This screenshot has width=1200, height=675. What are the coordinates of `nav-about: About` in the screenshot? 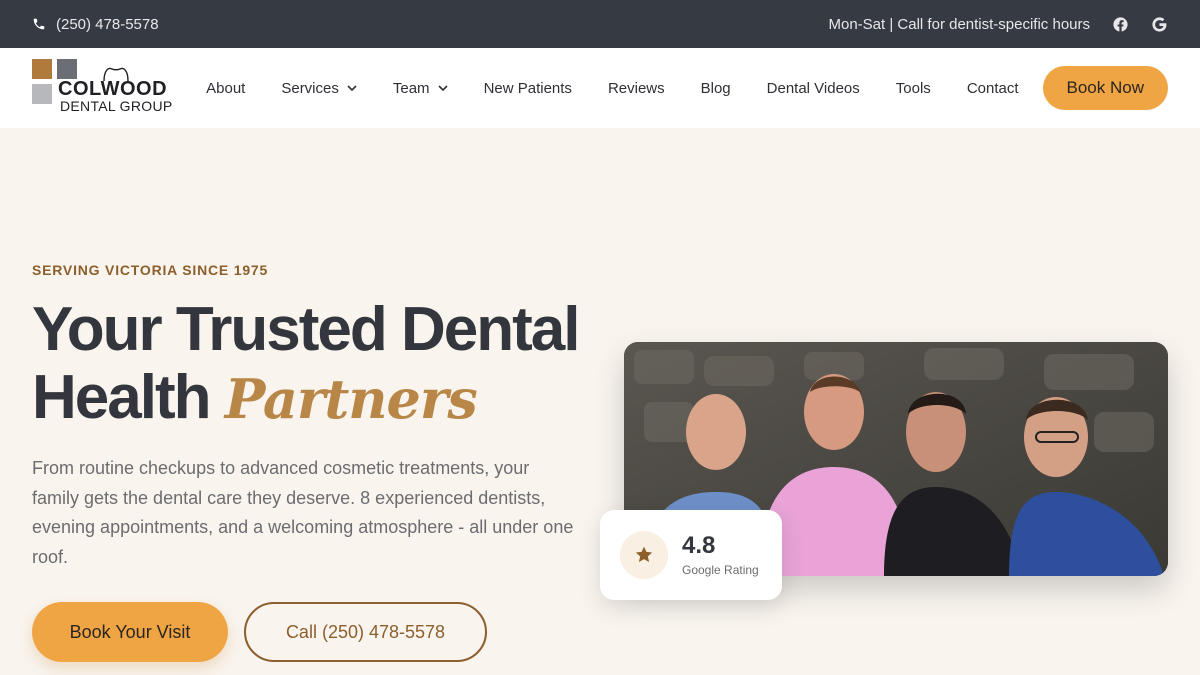 It's located at (225, 88).